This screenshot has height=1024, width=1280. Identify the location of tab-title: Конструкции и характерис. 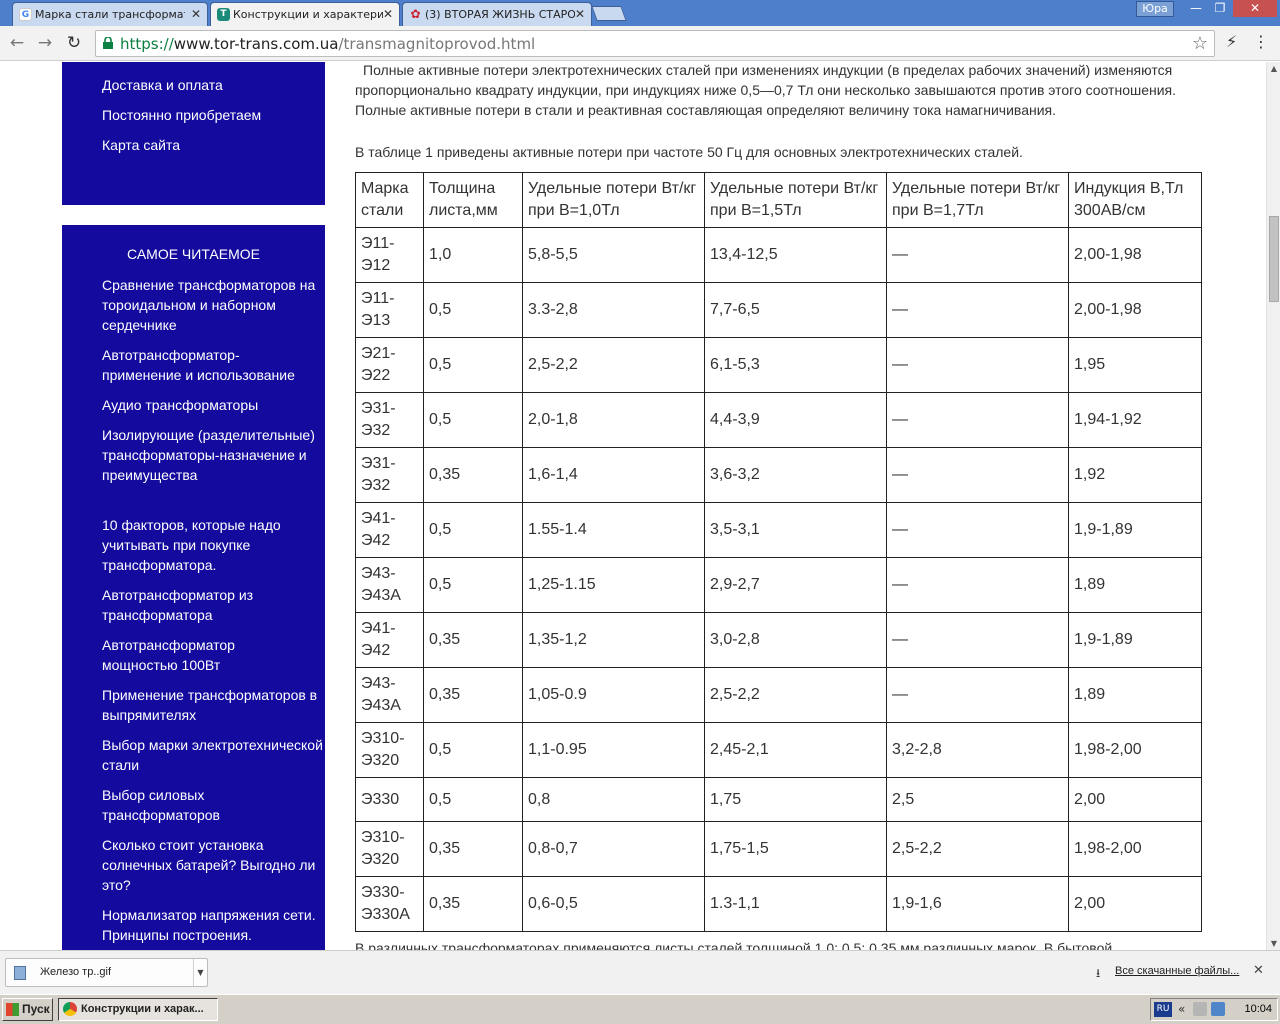
(308, 14).